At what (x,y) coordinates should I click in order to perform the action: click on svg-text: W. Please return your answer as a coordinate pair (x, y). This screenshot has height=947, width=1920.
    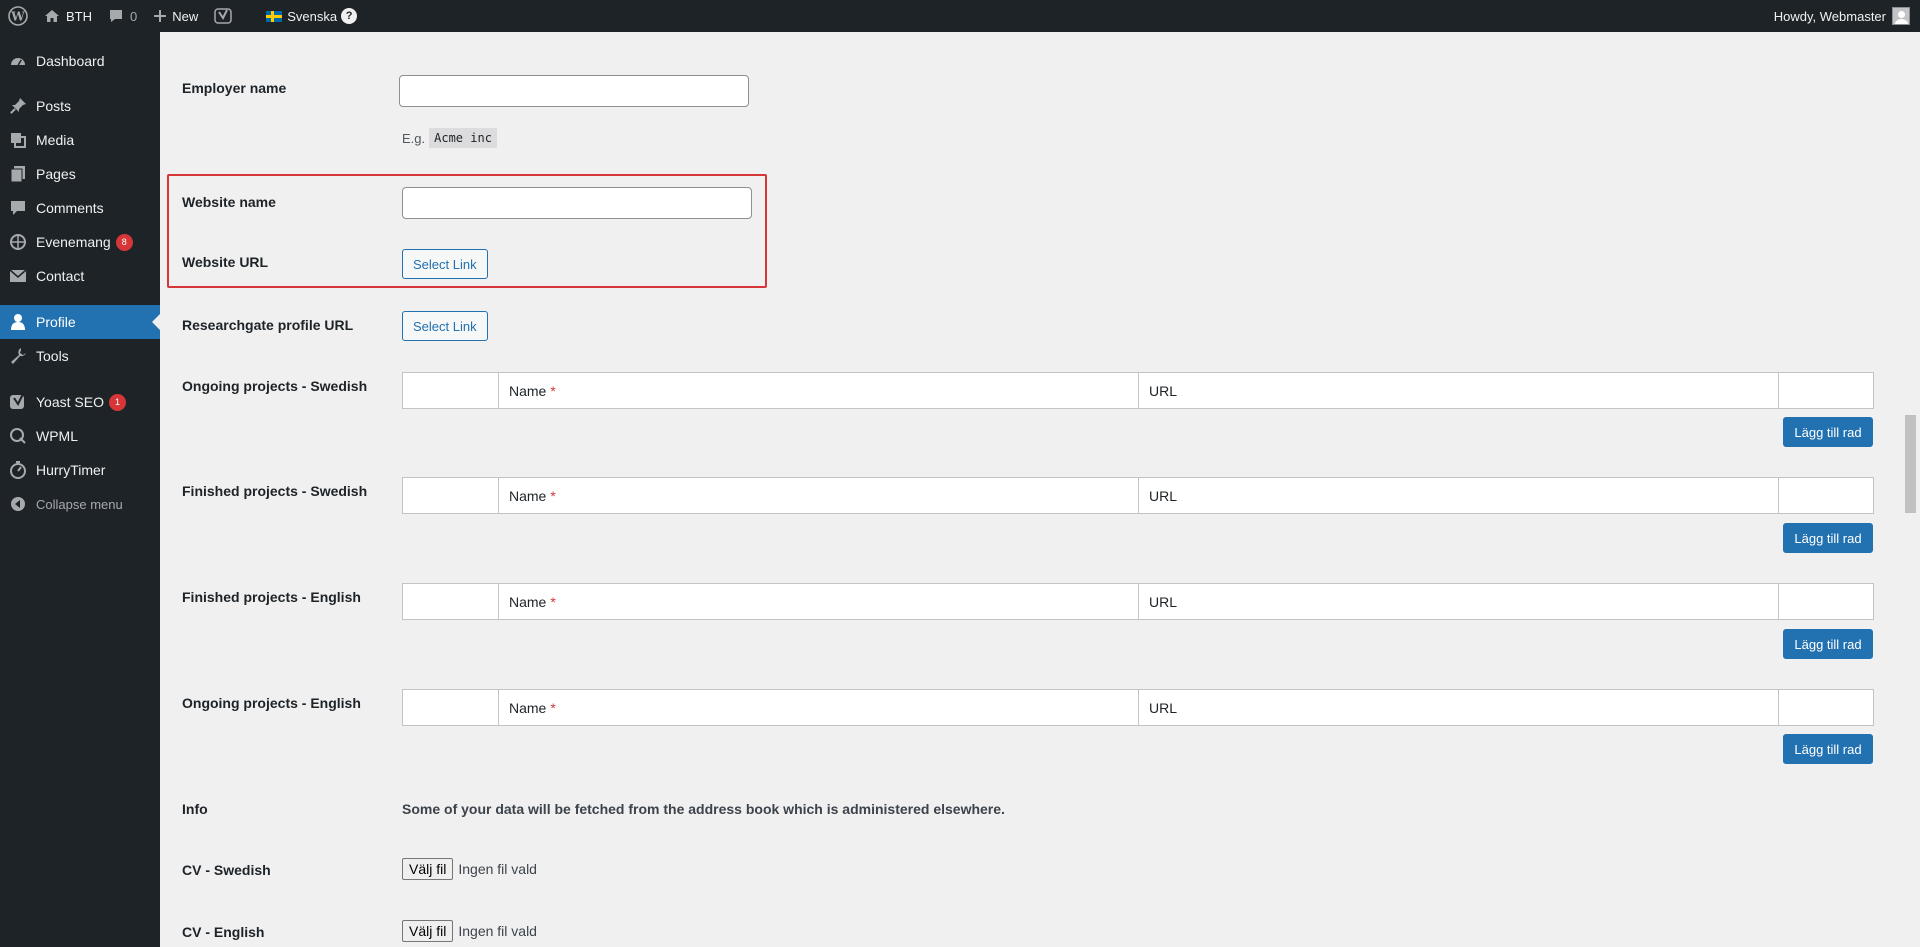
    Looking at the image, I should click on (17, 17).